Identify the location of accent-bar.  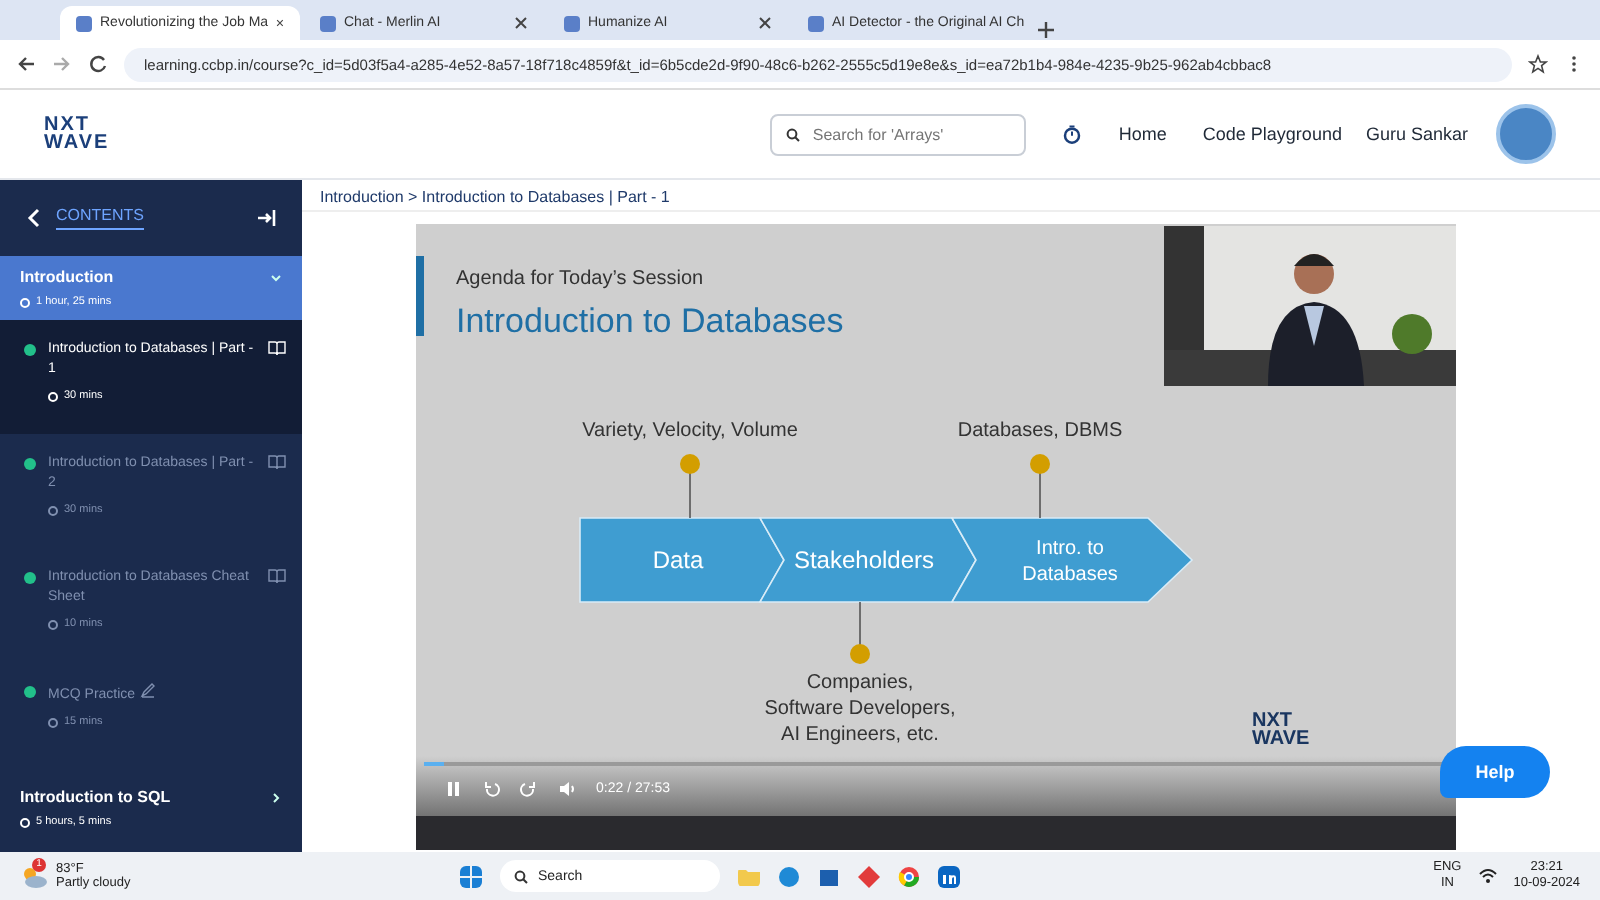
(420, 296).